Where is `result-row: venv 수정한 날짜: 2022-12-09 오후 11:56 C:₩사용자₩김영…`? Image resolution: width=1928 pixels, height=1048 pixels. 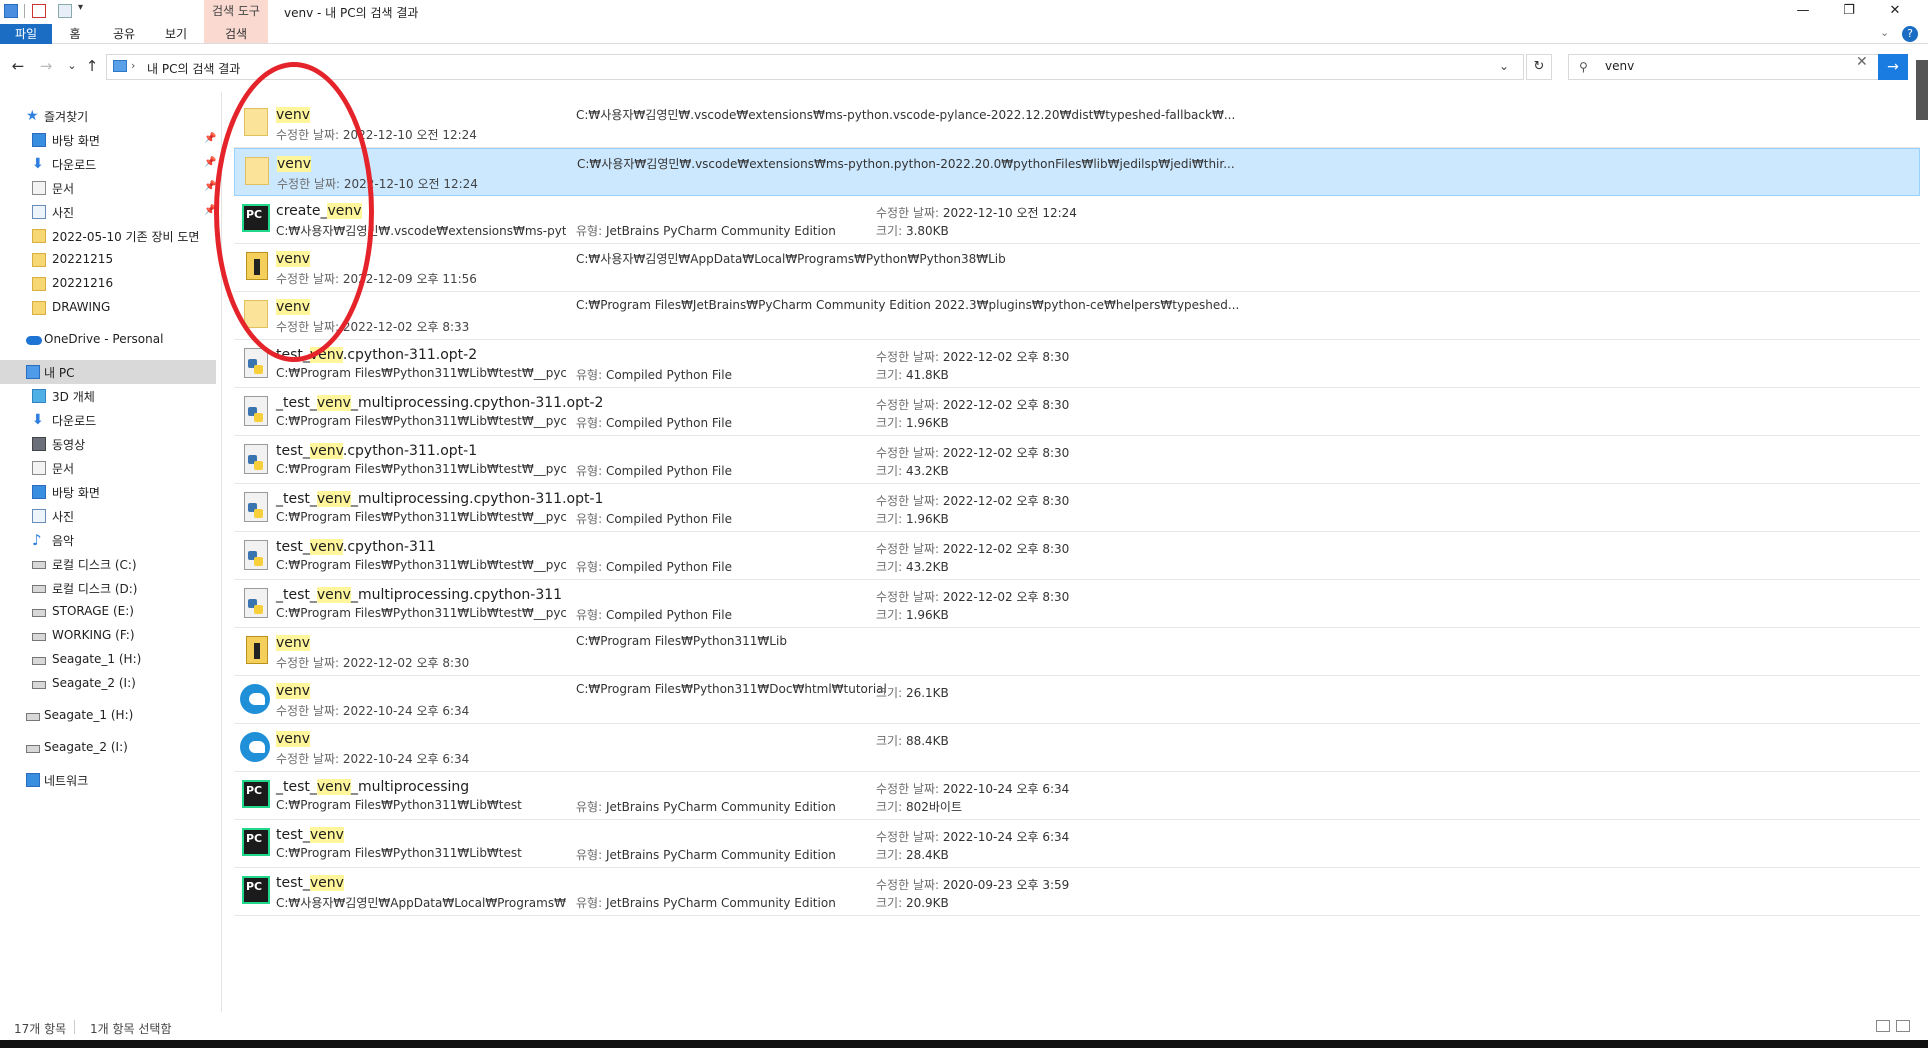 result-row: venv 수정한 날짜: 2022-12-09 오후 11:56 C:₩사용자₩김영… is located at coordinates (1077, 268).